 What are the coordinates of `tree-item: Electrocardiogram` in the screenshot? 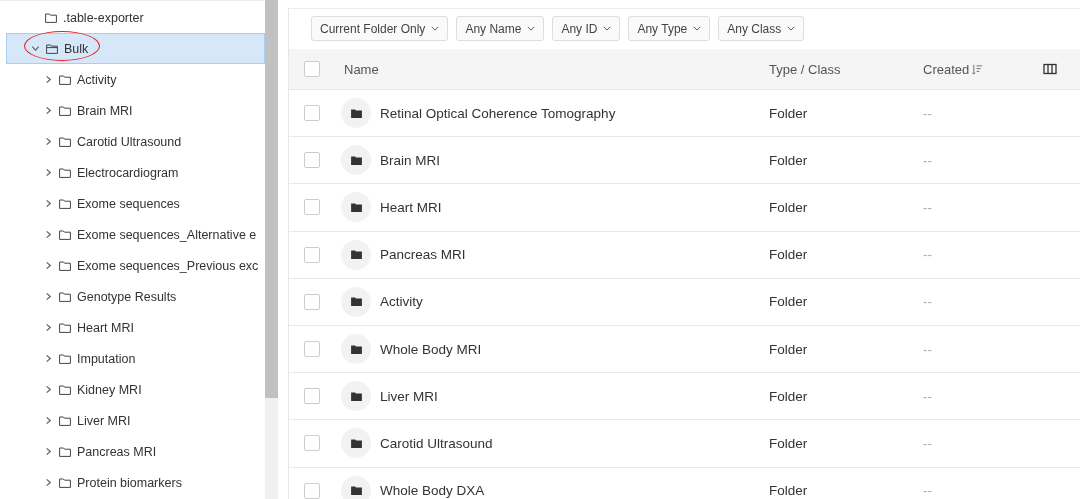 It's located at (132, 172).